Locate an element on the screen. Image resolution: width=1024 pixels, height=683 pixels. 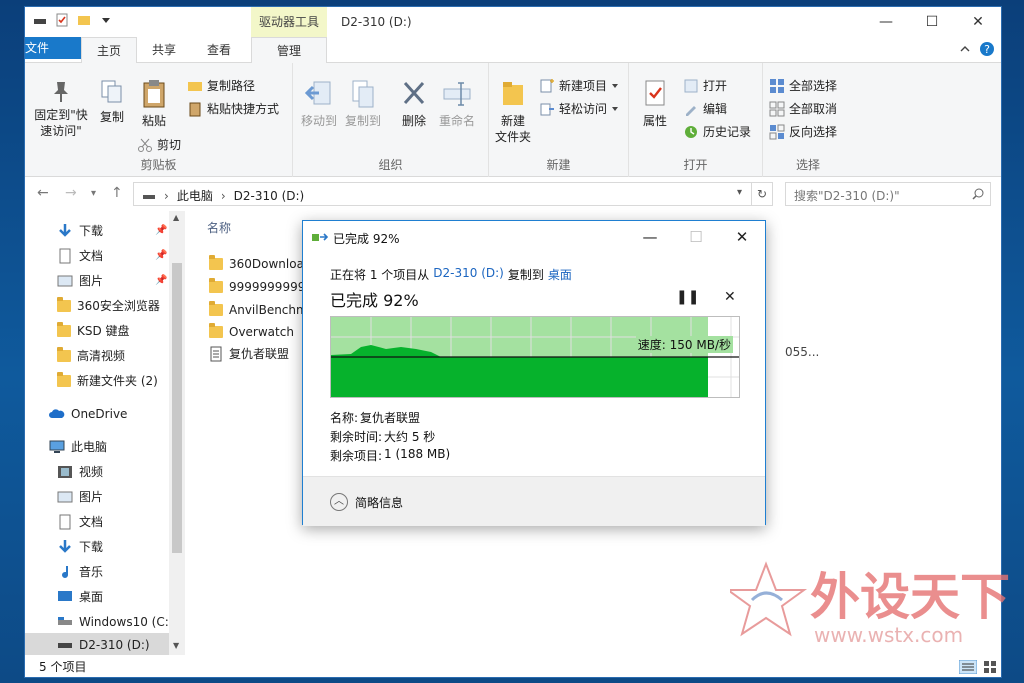
paste-label: 粘贴 is located at coordinates (153, 121).